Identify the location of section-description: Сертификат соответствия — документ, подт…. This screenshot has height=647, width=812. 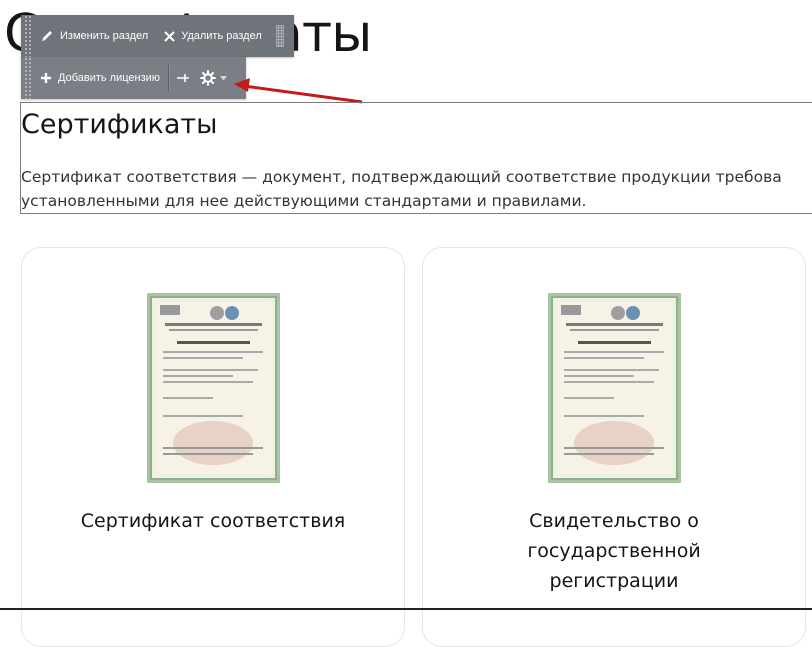
(401, 189).